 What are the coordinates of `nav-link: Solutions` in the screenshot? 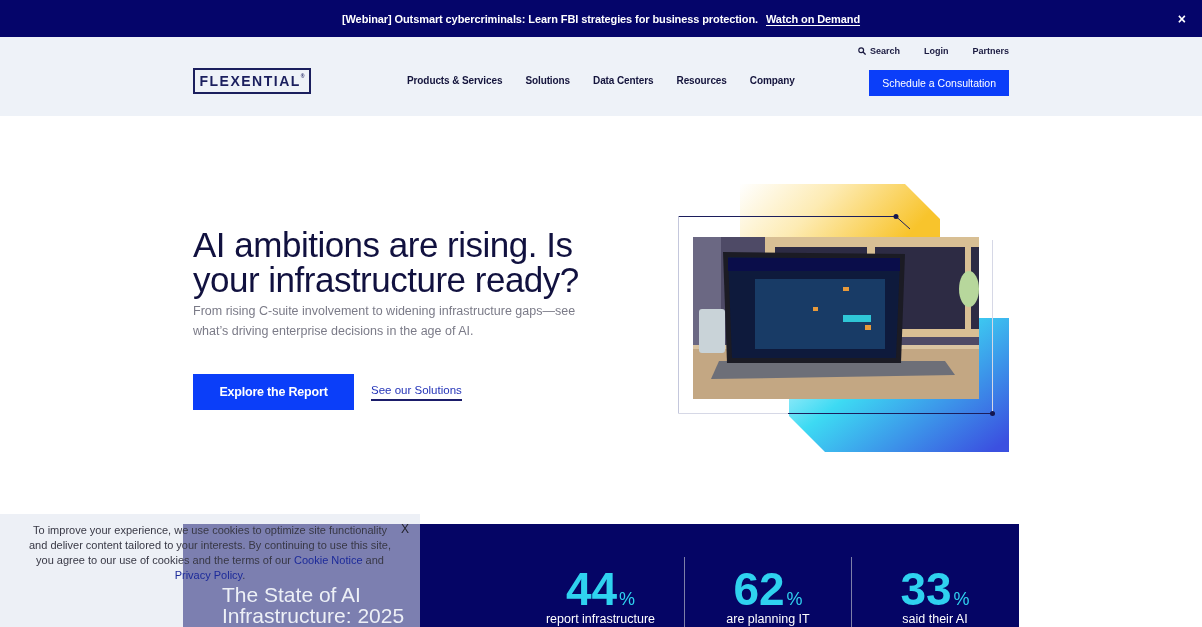 It's located at (548, 81).